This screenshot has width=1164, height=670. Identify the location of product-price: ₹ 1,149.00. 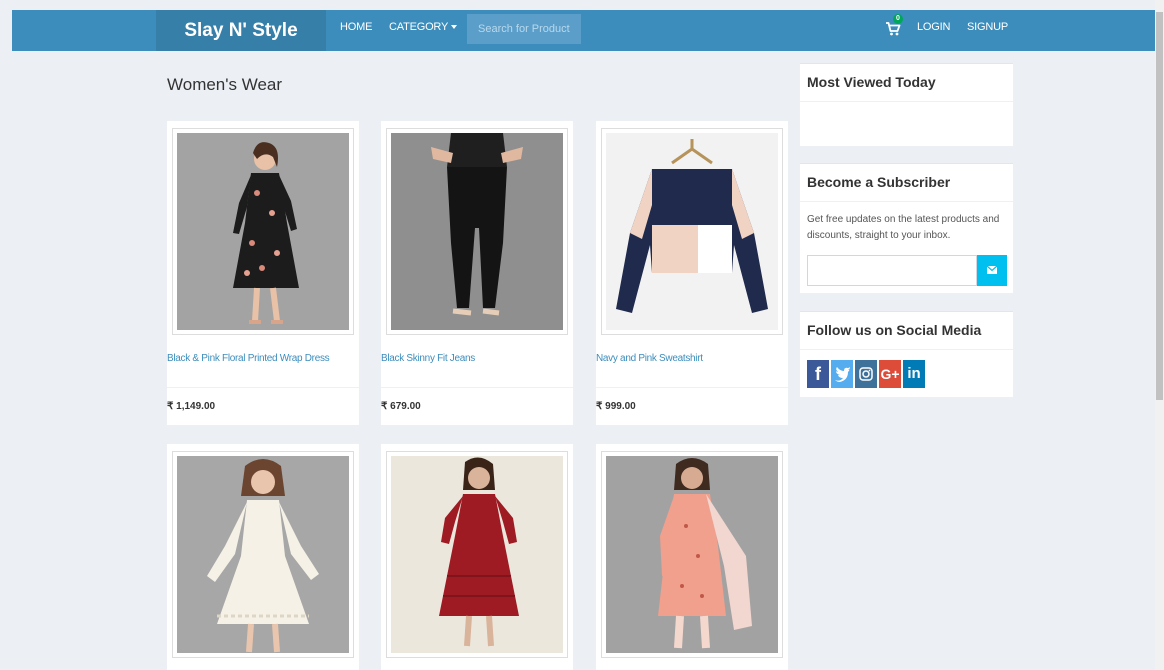
(191, 406).